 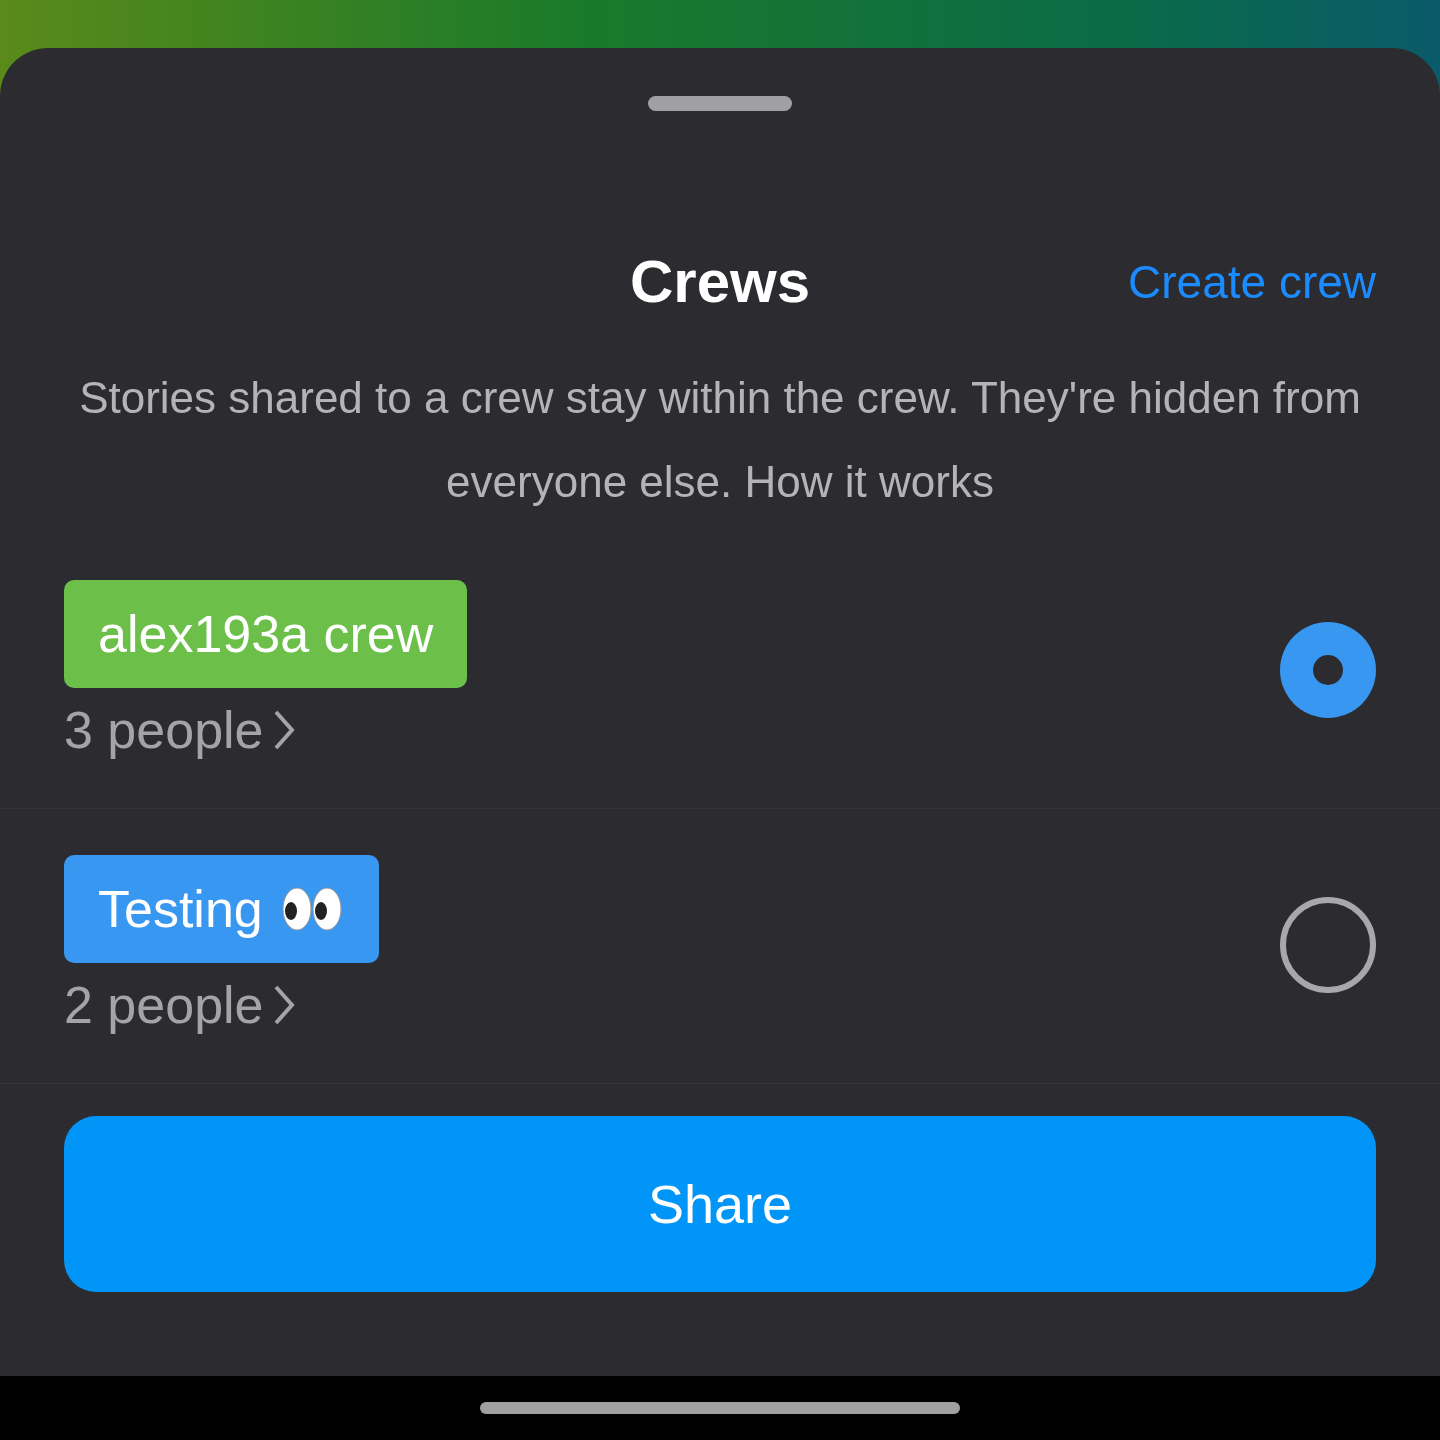 What do you see at coordinates (180, 1005) in the screenshot?
I see `members-link: 2 people` at bounding box center [180, 1005].